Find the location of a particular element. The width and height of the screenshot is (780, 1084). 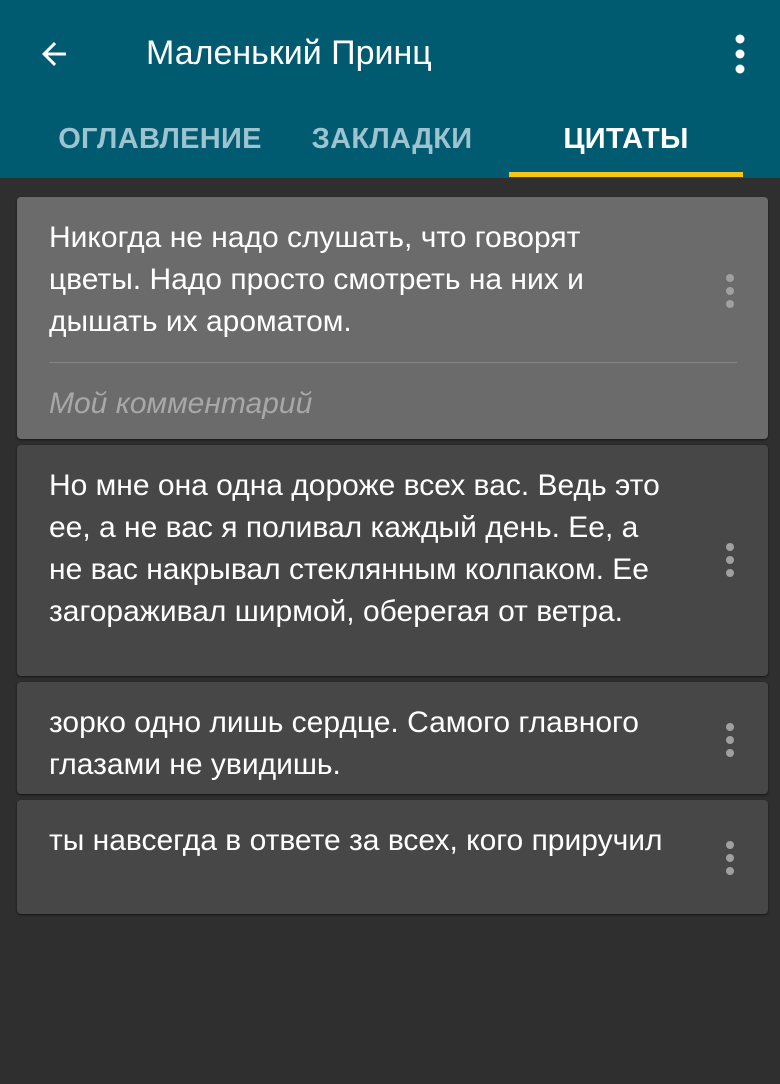

arrow-left-icon is located at coordinates (54, 54).